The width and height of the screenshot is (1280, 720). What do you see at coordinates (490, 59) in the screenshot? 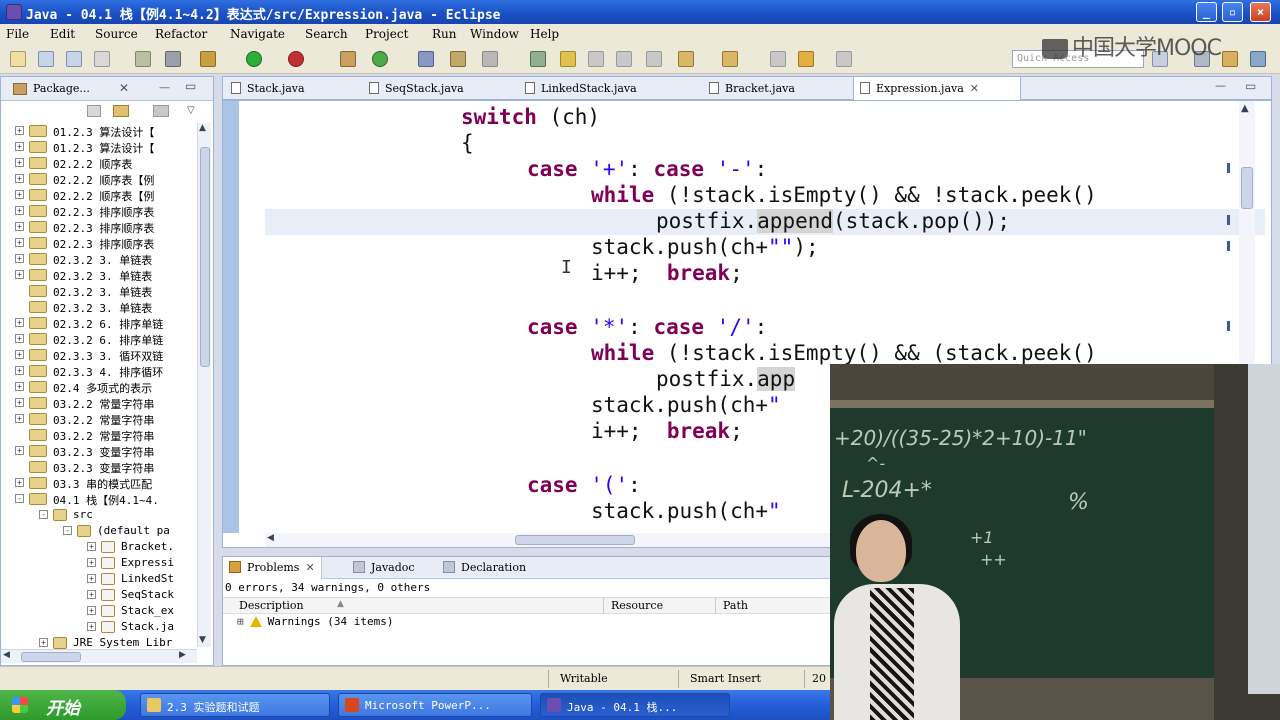
I see `edit-icon` at bounding box center [490, 59].